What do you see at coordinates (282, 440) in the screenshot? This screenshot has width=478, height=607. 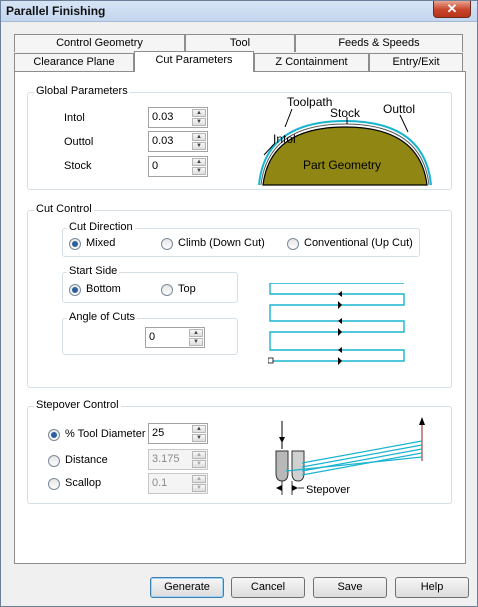 I see `plunge-arrow-icon` at bounding box center [282, 440].